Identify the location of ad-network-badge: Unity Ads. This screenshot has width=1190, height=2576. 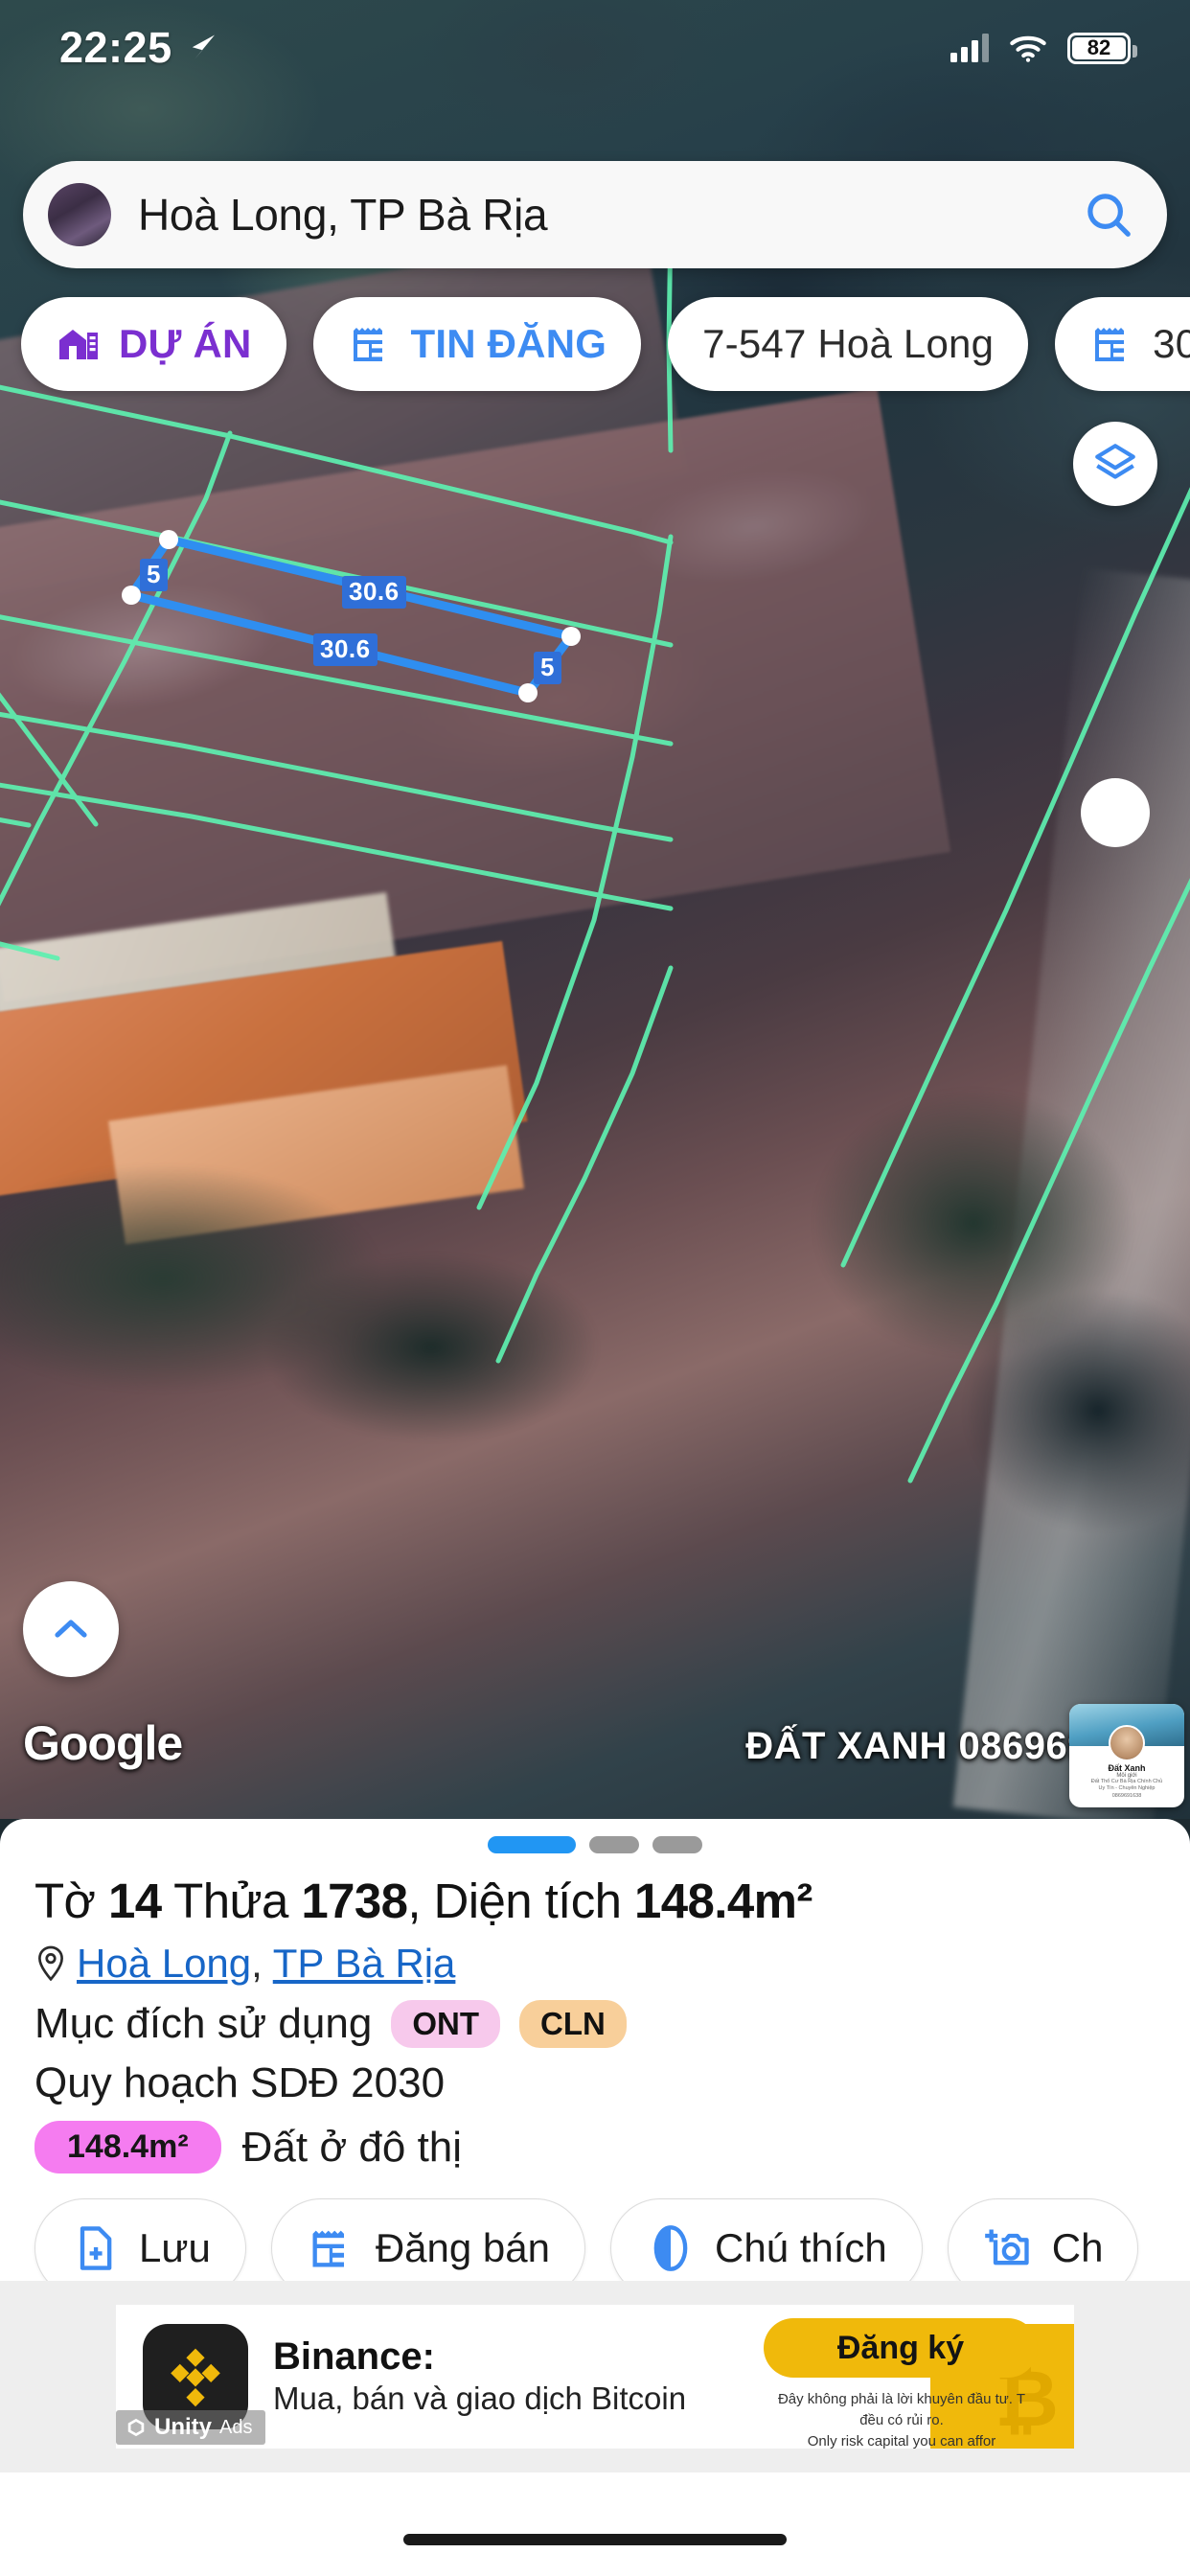
(191, 2427).